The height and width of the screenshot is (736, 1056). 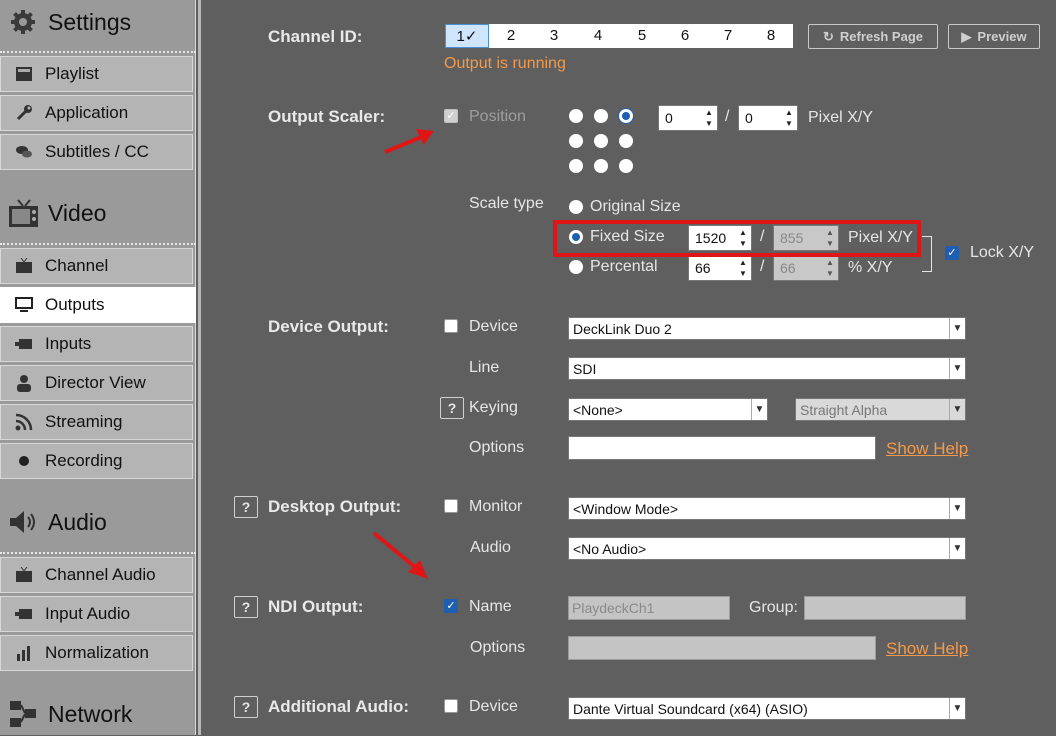 What do you see at coordinates (87, 112) in the screenshot?
I see `sidebar-item-label: Application` at bounding box center [87, 112].